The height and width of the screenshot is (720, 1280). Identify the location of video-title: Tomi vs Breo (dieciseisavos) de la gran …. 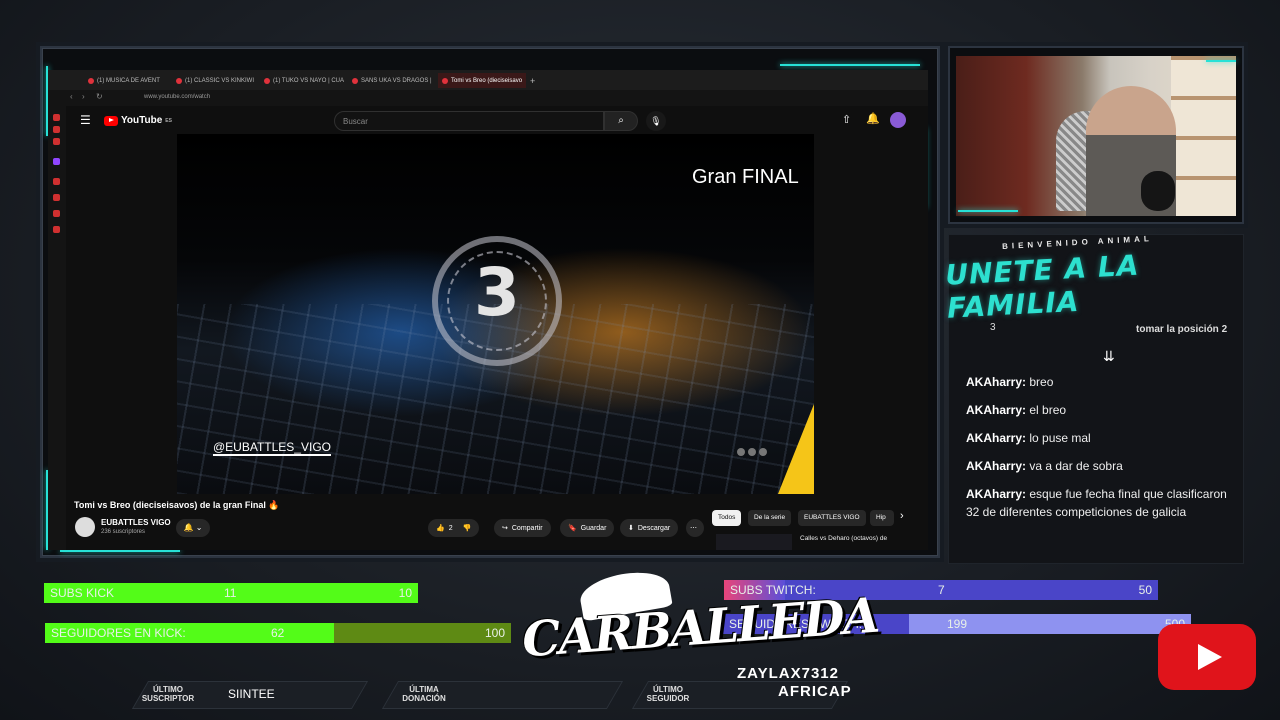
(177, 505).